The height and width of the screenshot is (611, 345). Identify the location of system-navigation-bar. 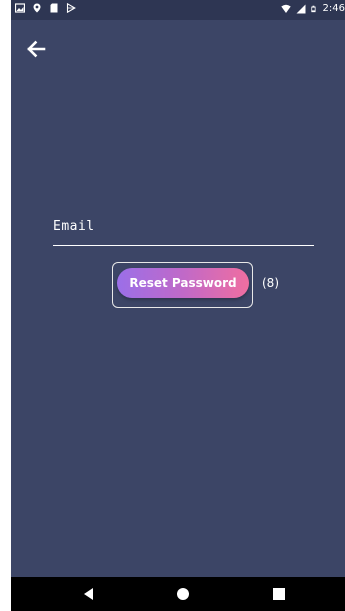
(178, 594).